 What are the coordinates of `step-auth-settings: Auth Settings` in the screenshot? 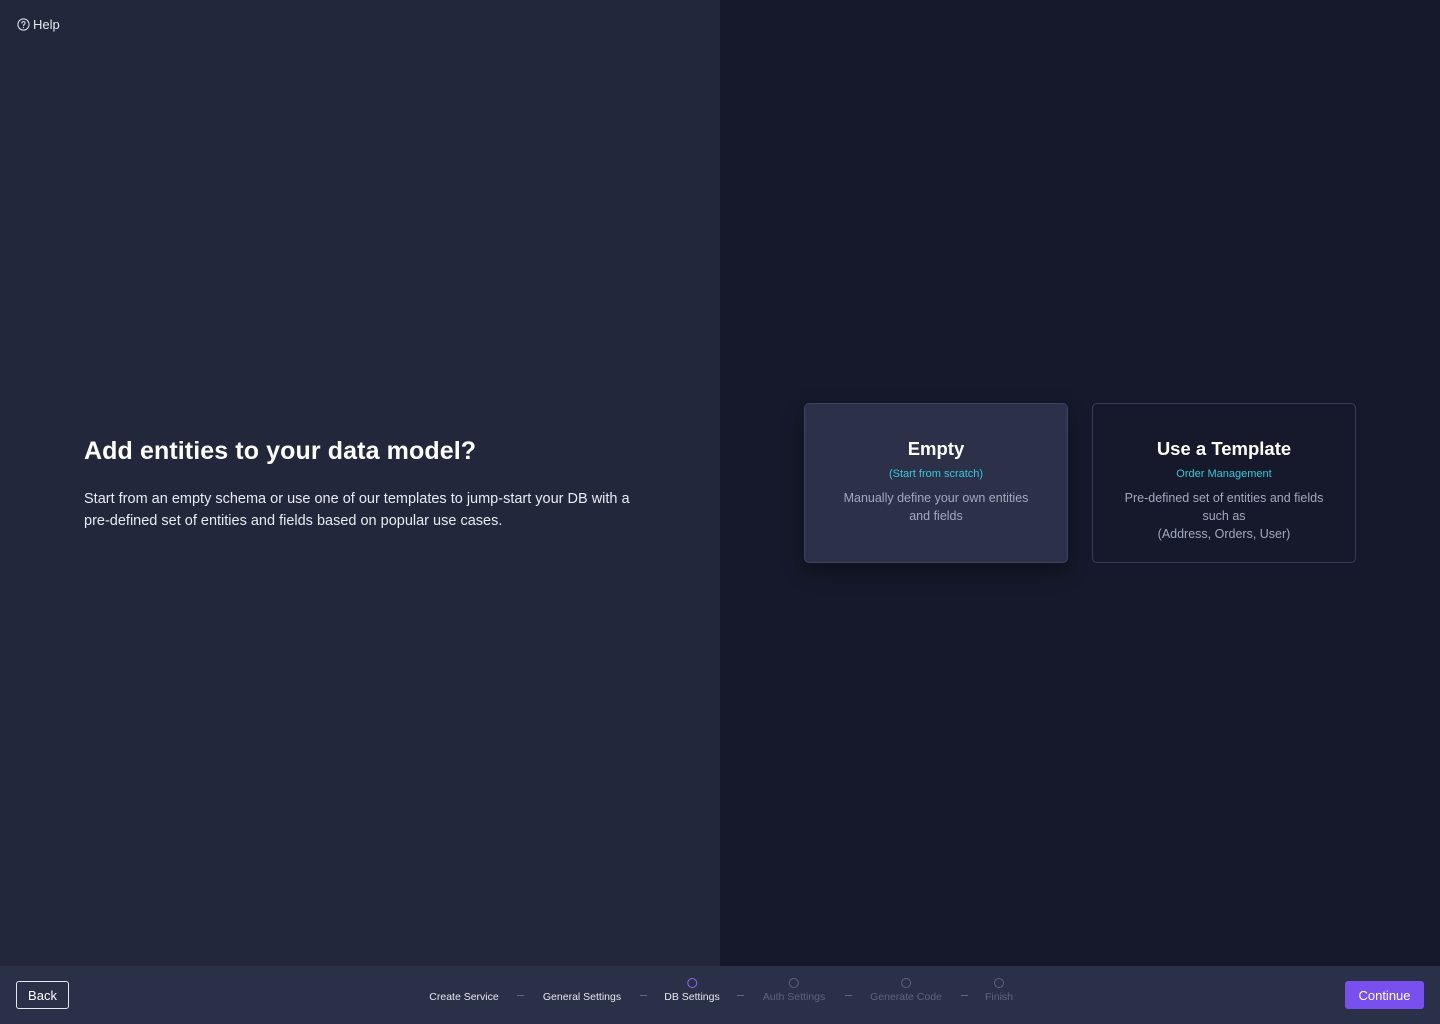 It's located at (794, 990).